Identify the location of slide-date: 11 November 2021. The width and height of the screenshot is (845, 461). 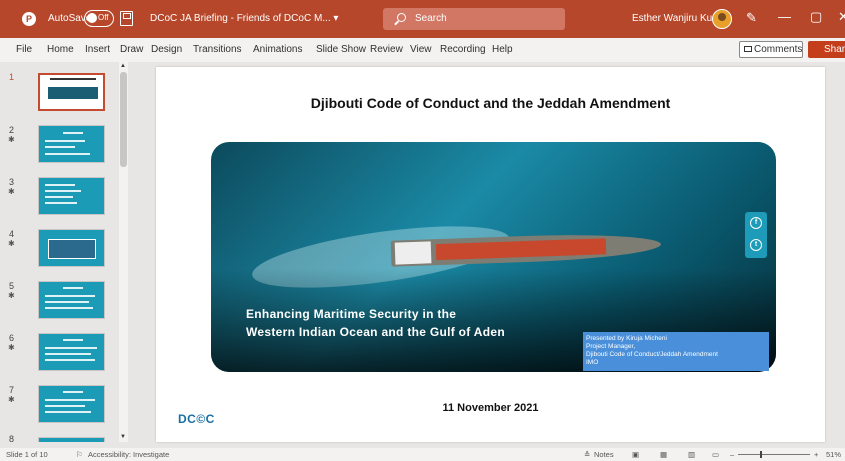
(490, 408).